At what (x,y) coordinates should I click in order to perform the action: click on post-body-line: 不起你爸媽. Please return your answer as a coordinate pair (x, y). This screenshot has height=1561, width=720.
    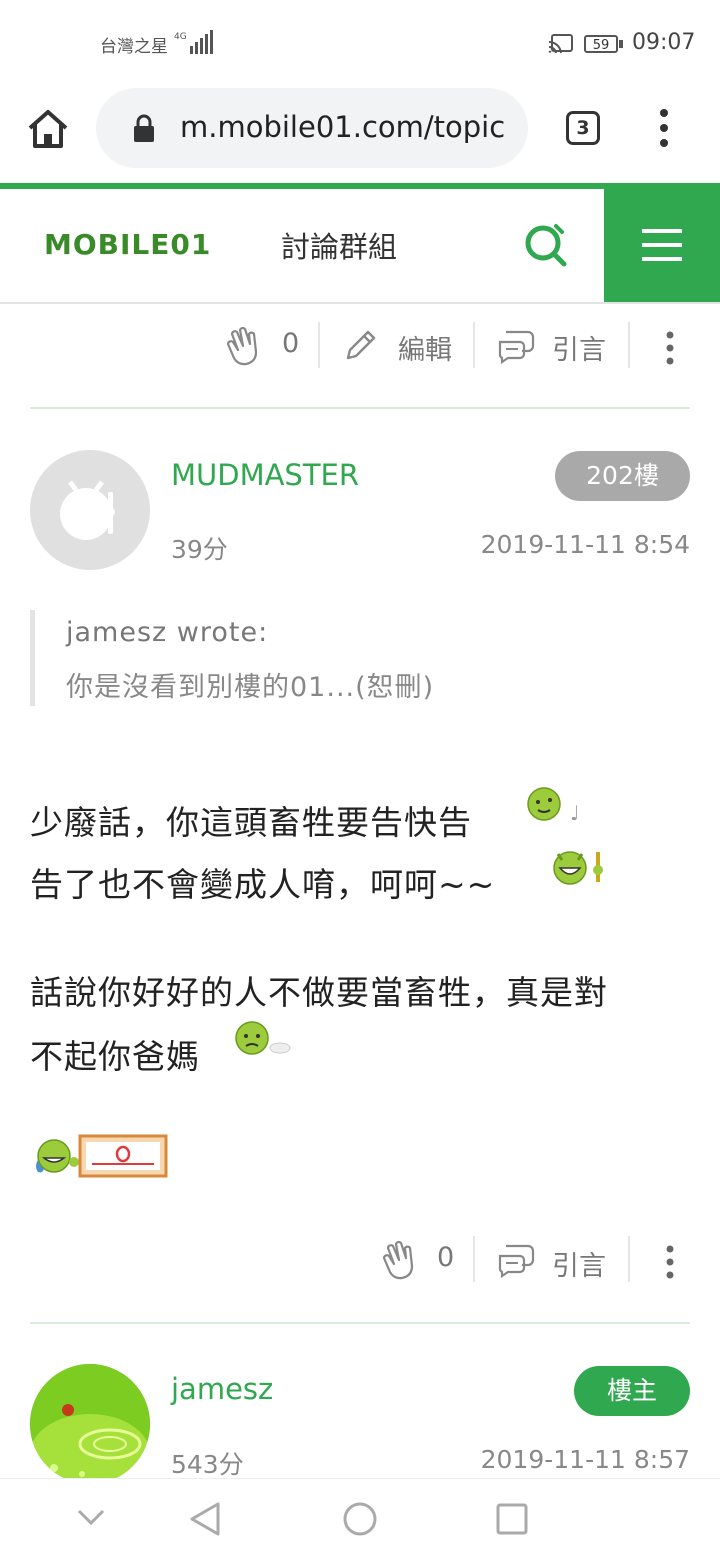
    Looking at the image, I should click on (115, 1056).